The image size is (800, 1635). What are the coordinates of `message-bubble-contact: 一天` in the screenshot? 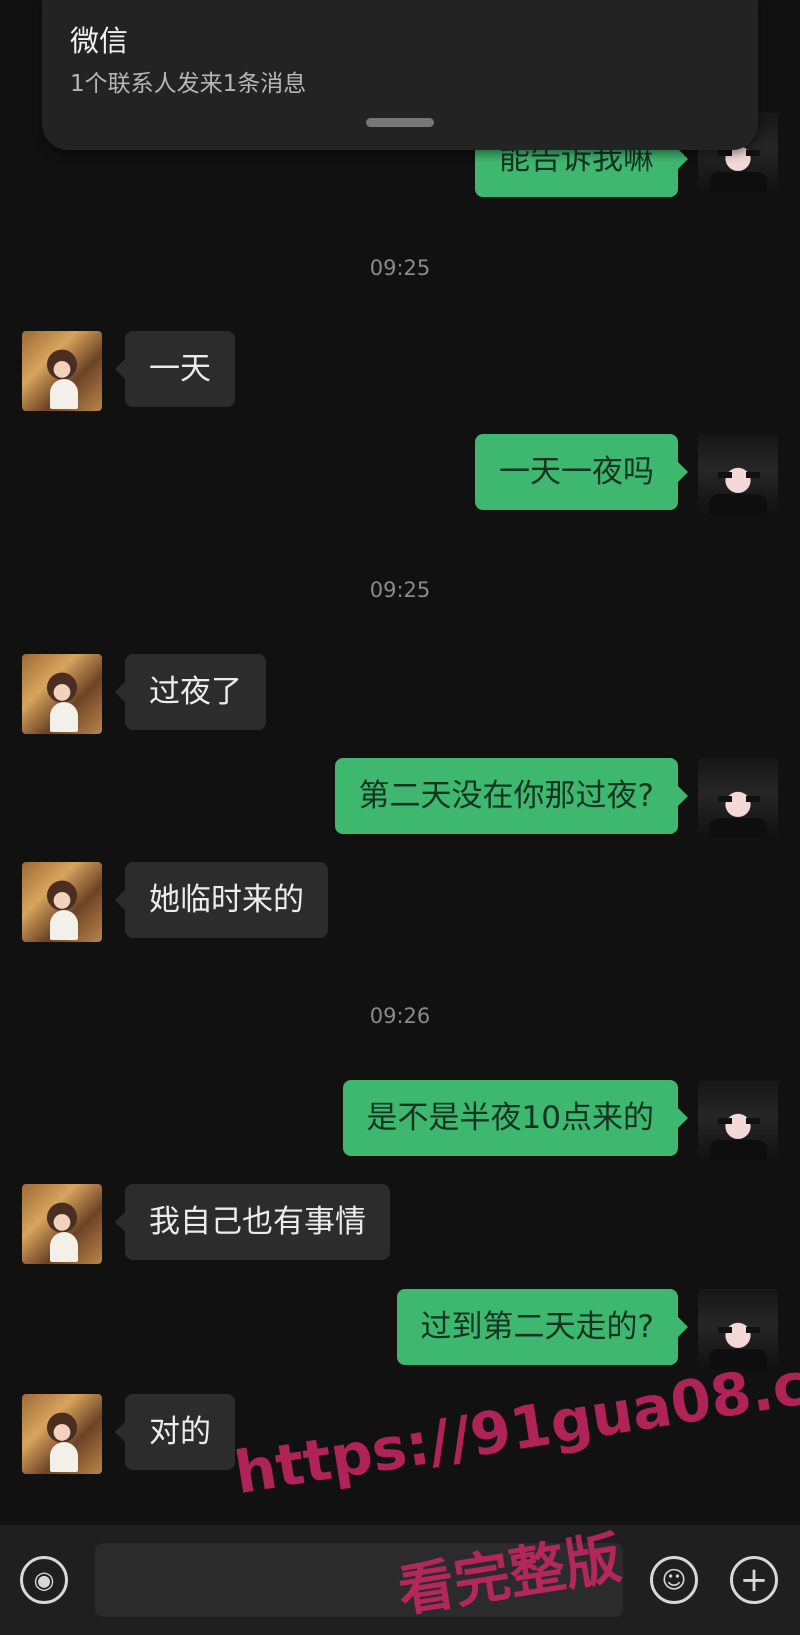 It's located at (175, 369).